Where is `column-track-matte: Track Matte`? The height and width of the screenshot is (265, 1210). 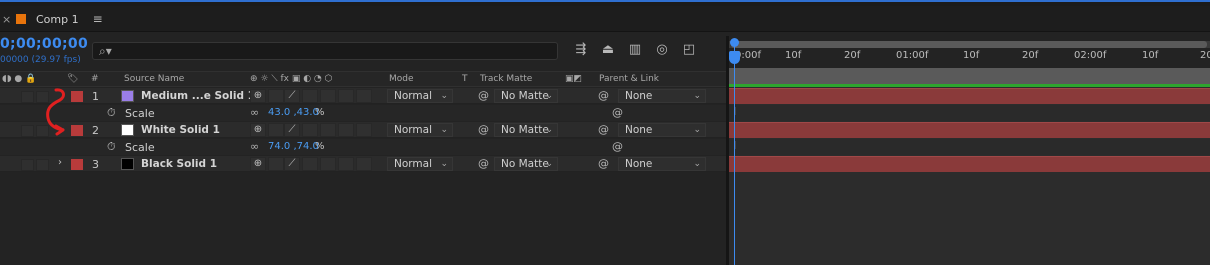 column-track-matte: Track Matte is located at coordinates (506, 79).